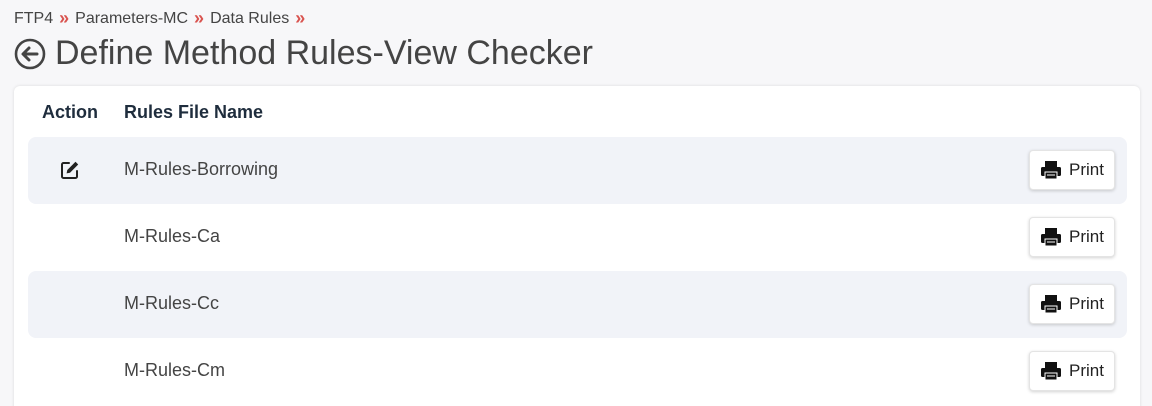 This screenshot has width=1152, height=406. I want to click on back-arrow-icon, so click(30, 54).